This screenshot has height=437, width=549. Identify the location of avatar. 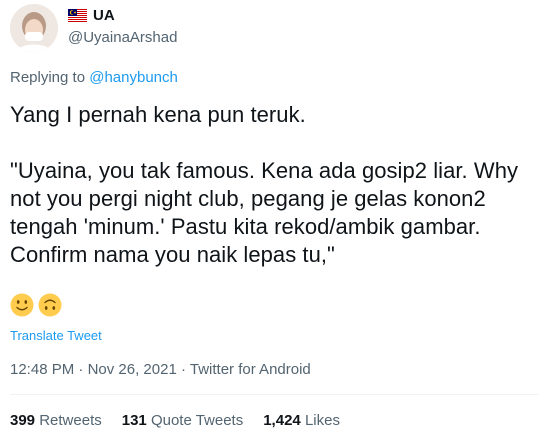
(34, 28).